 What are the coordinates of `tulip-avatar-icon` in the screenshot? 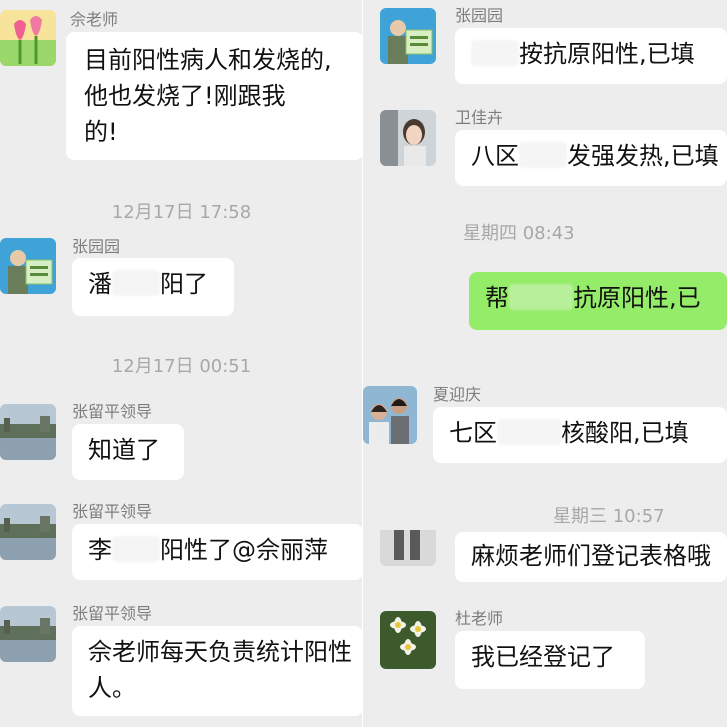 It's located at (28, 38).